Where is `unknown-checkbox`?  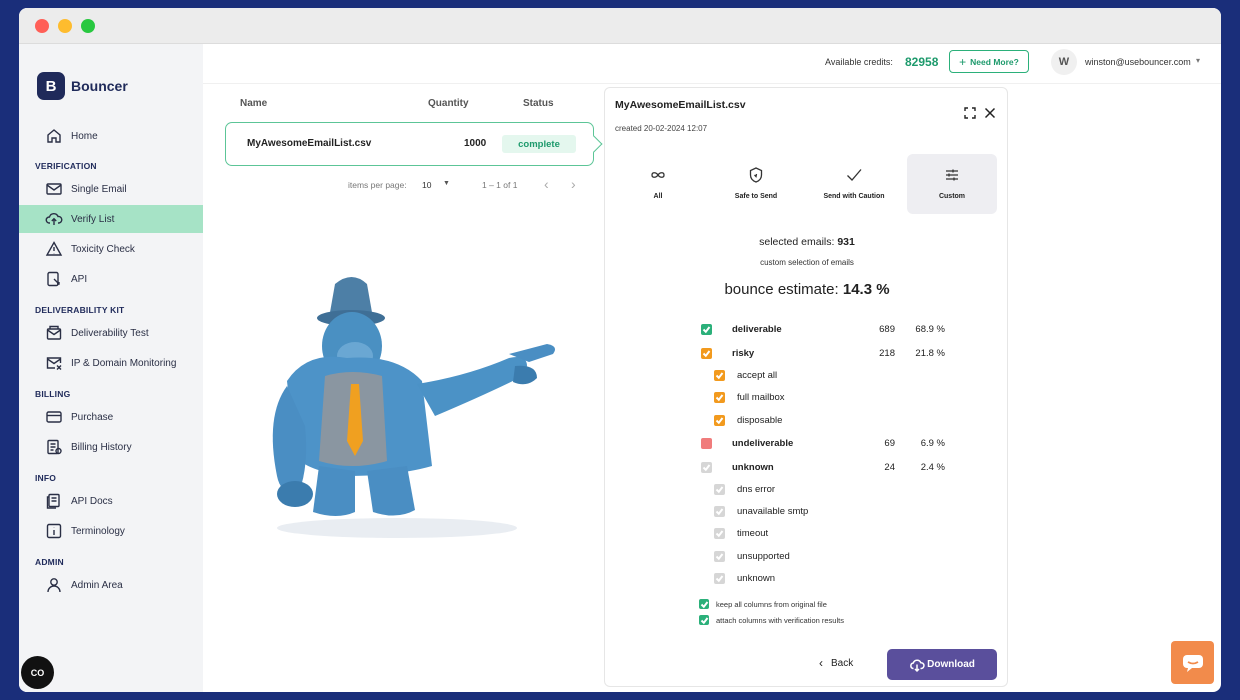
unknown-checkbox is located at coordinates (706, 467).